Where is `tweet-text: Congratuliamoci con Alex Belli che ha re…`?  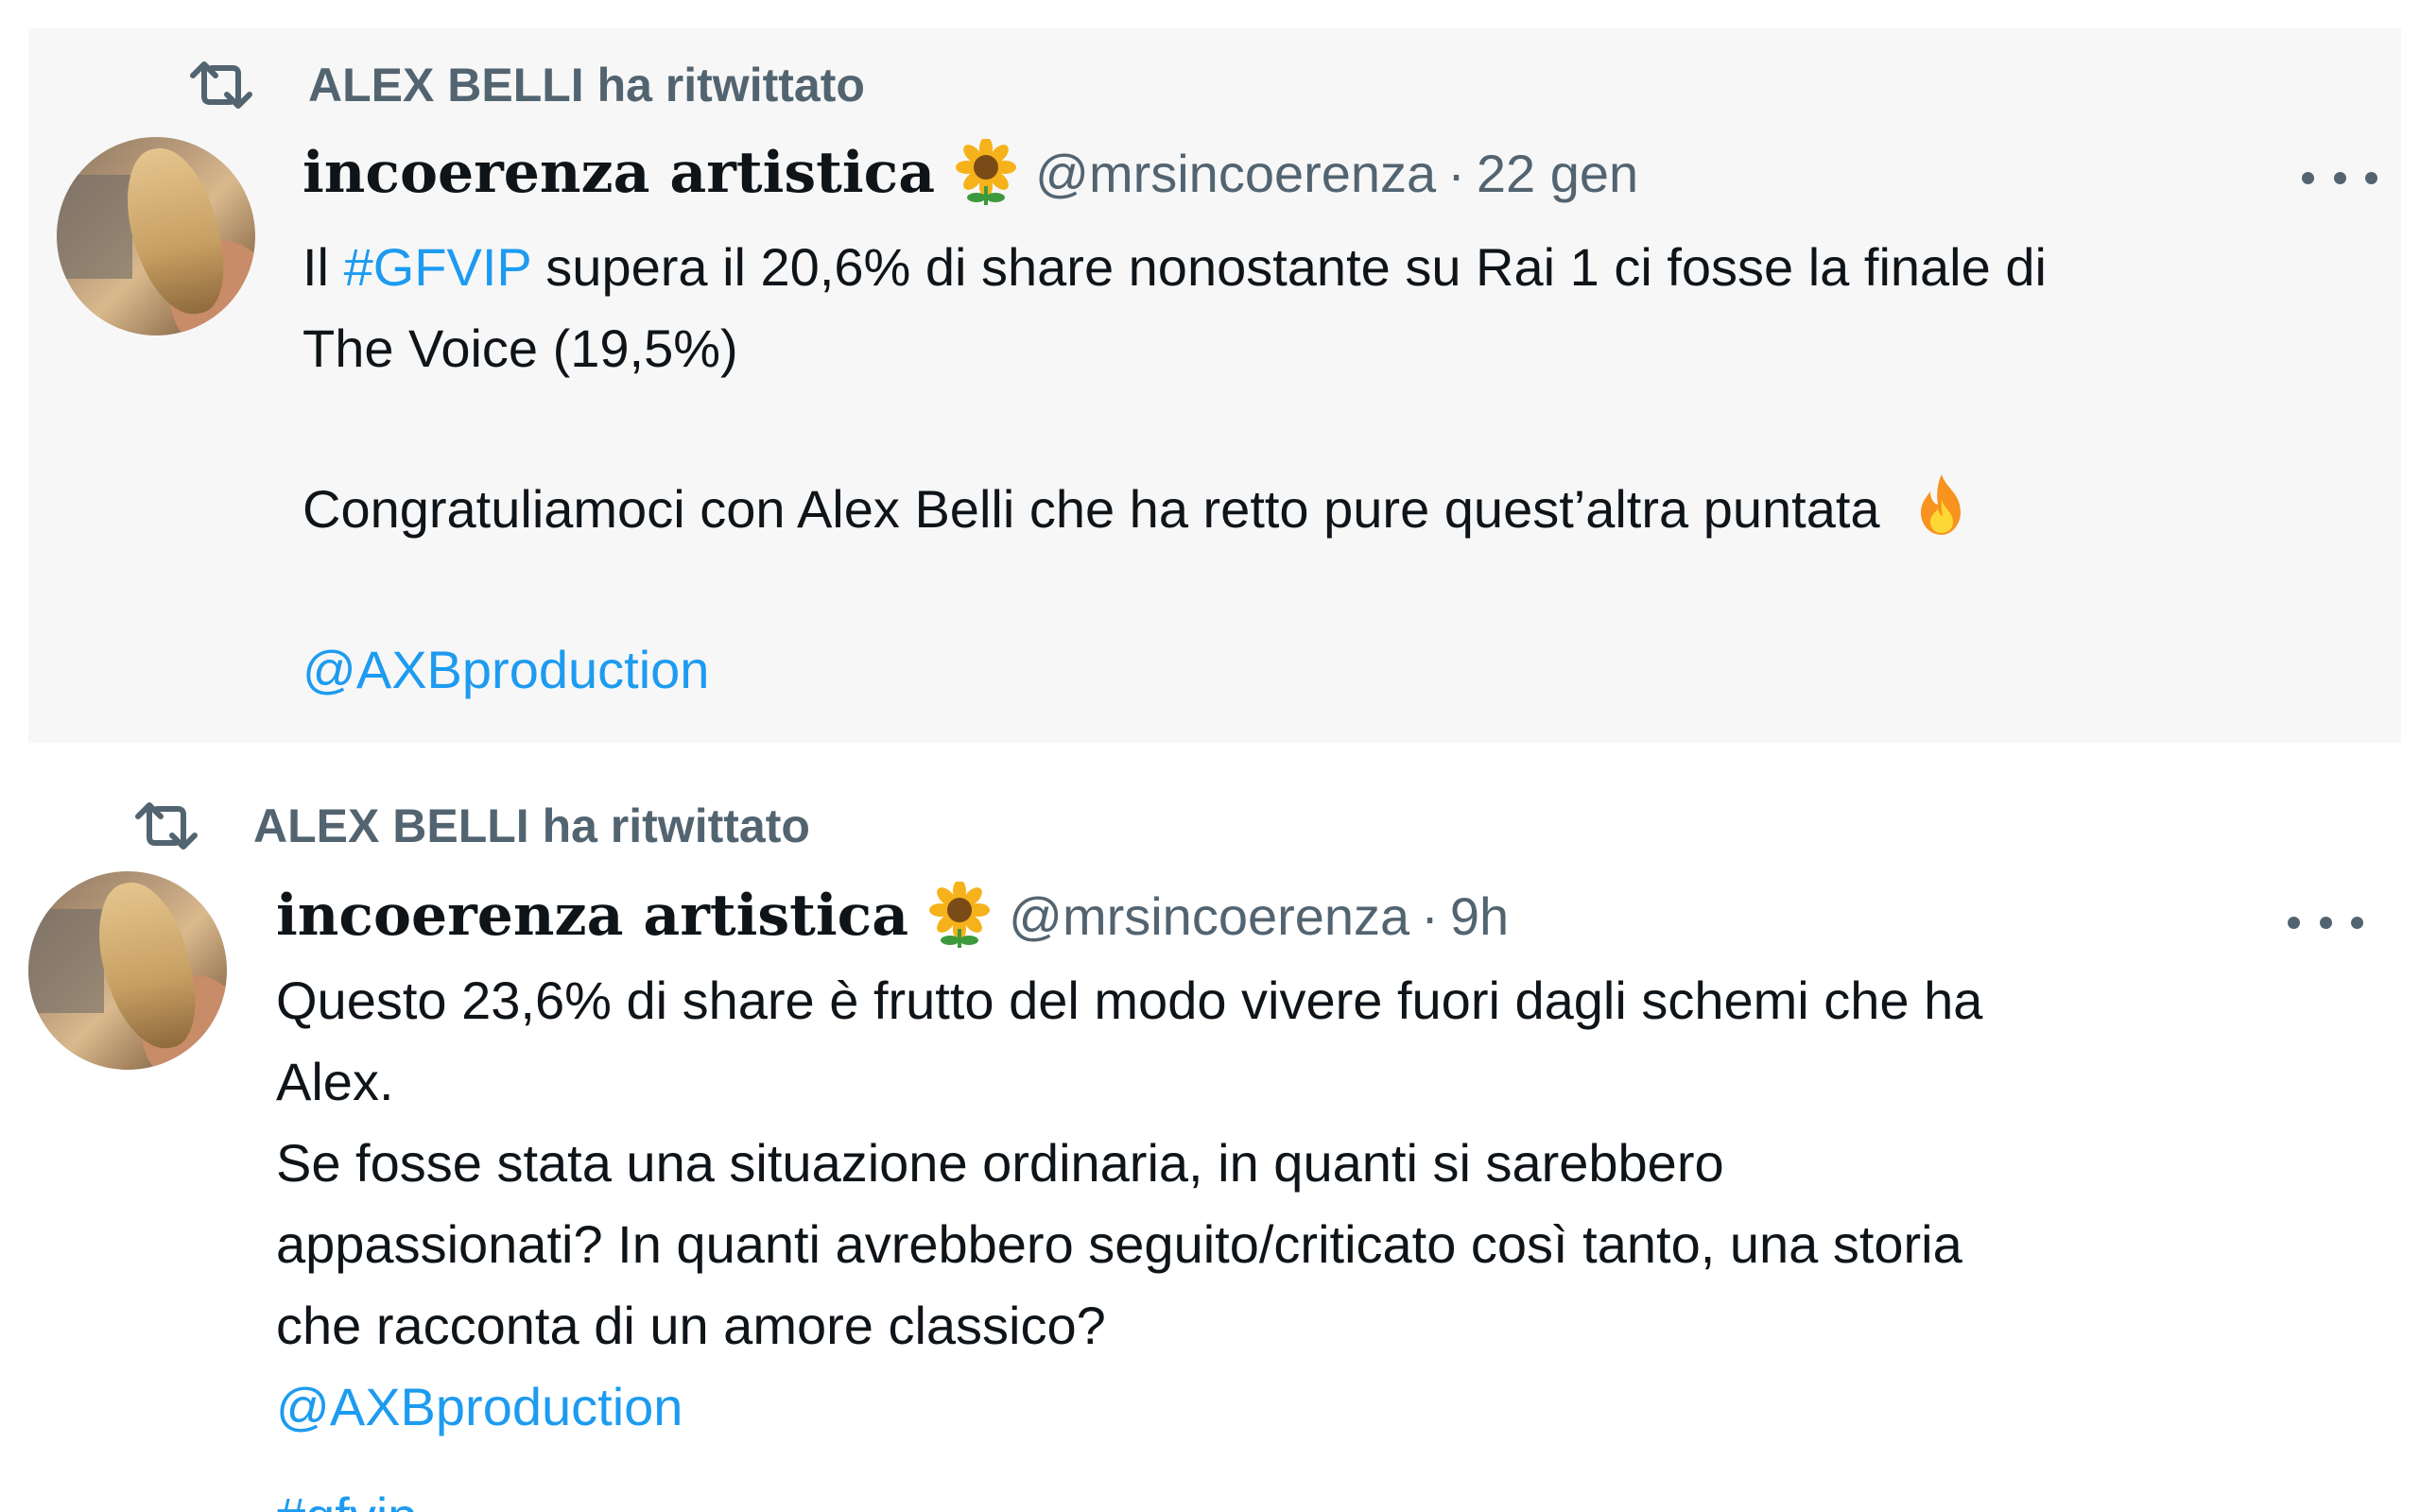
tweet-text: Congratuliamoci con Alex Belli che ha re… is located at coordinates (1091, 509).